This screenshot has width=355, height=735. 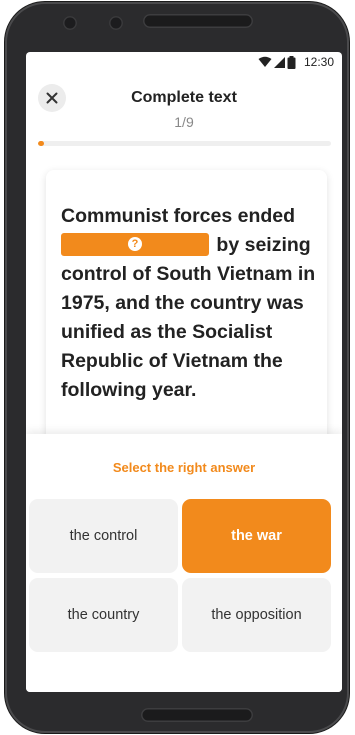 I want to click on answer-option-the-war: the war, so click(x=256, y=536).